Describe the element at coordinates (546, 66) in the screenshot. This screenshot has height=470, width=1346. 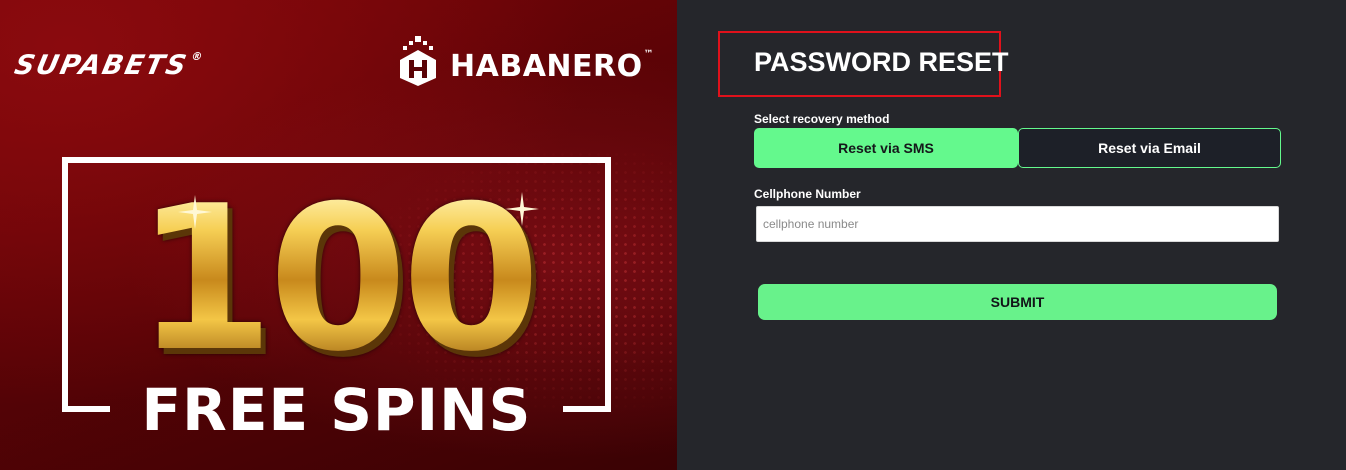
I see `habanero-logo-text: HABANERO` at that location.